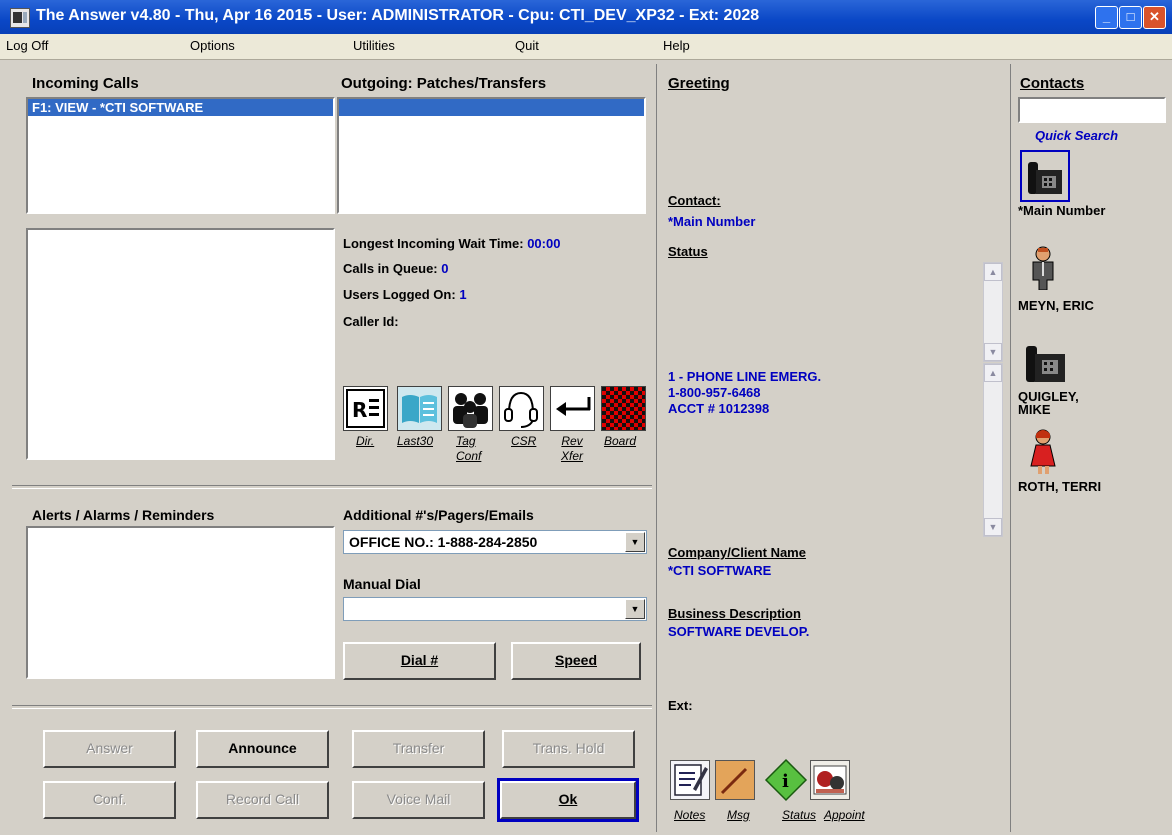 The height and width of the screenshot is (835, 1172). I want to click on app-phone-icon, so click(20, 18).